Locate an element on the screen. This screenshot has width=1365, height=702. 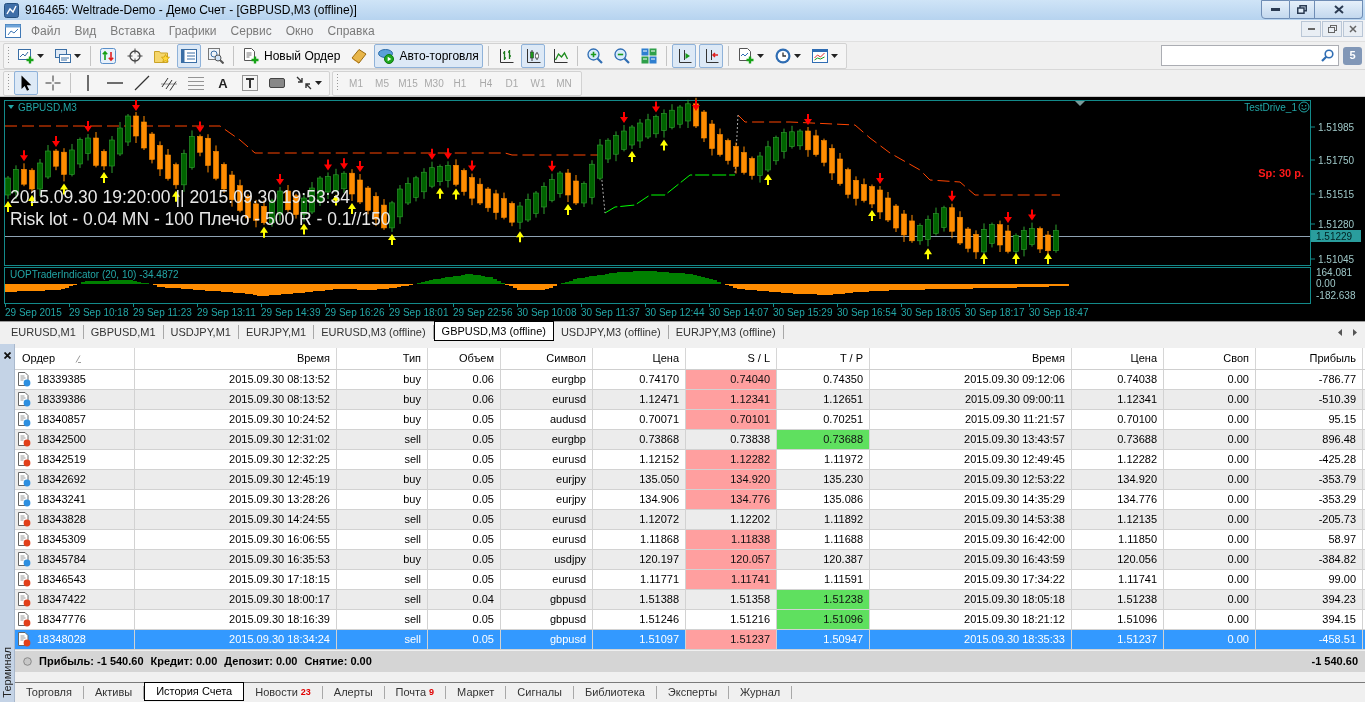
expert-name: TestDrive_1 is located at coordinates (1270, 107).